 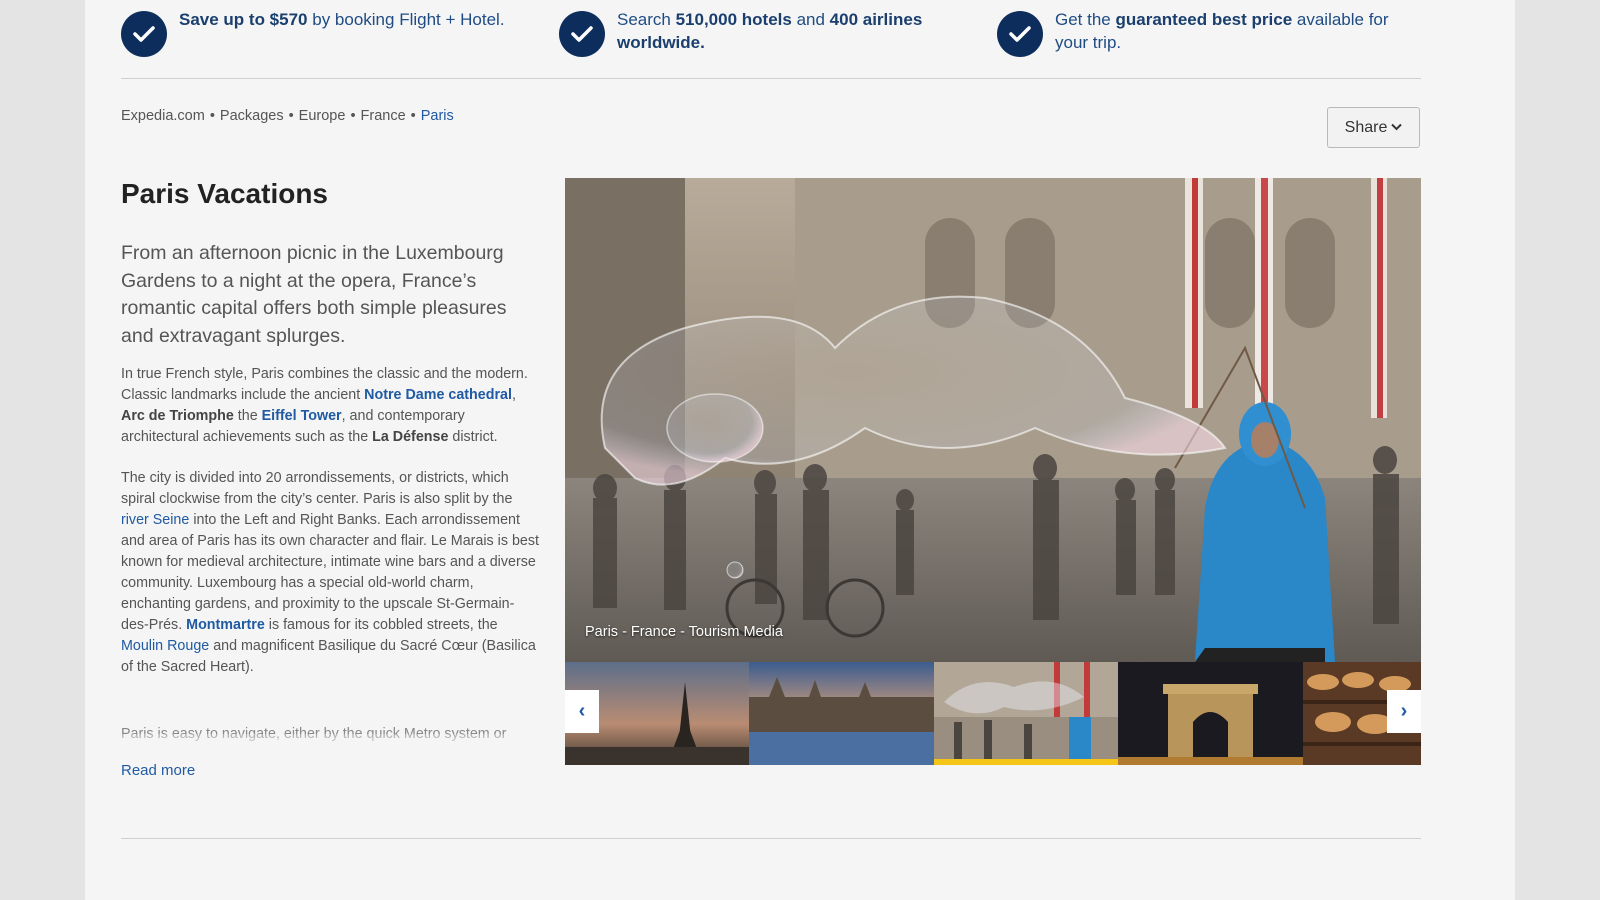 I want to click on gallery-next-button: ›, so click(x=1404, y=711).